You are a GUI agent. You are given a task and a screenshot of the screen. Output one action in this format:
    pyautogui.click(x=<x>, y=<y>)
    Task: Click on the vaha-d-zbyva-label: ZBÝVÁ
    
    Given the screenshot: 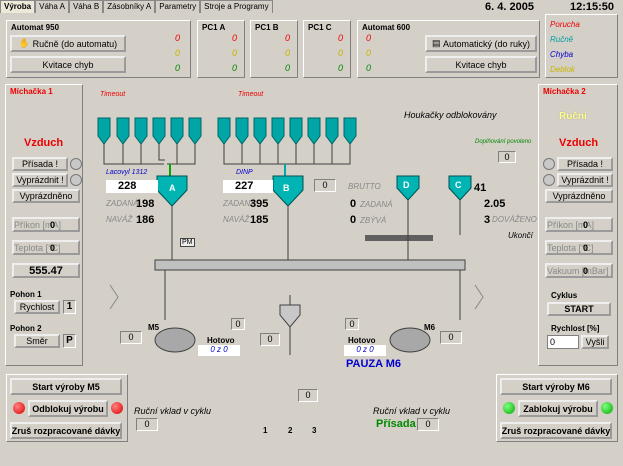 What is the action you would take?
    pyautogui.click(x=373, y=220)
    